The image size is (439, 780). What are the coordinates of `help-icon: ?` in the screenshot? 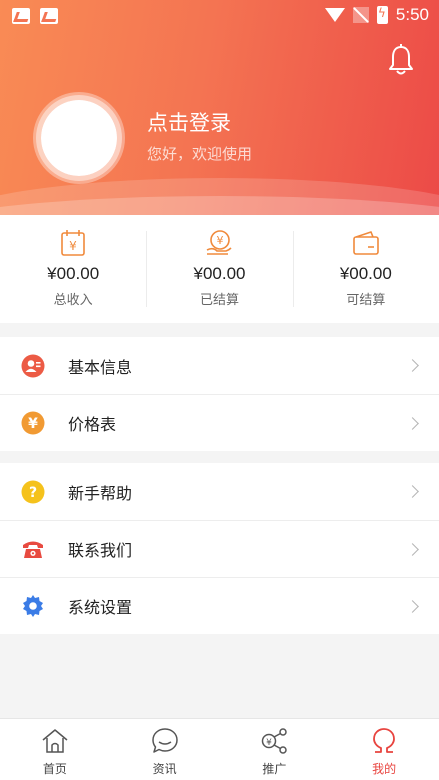 It's located at (33, 491).